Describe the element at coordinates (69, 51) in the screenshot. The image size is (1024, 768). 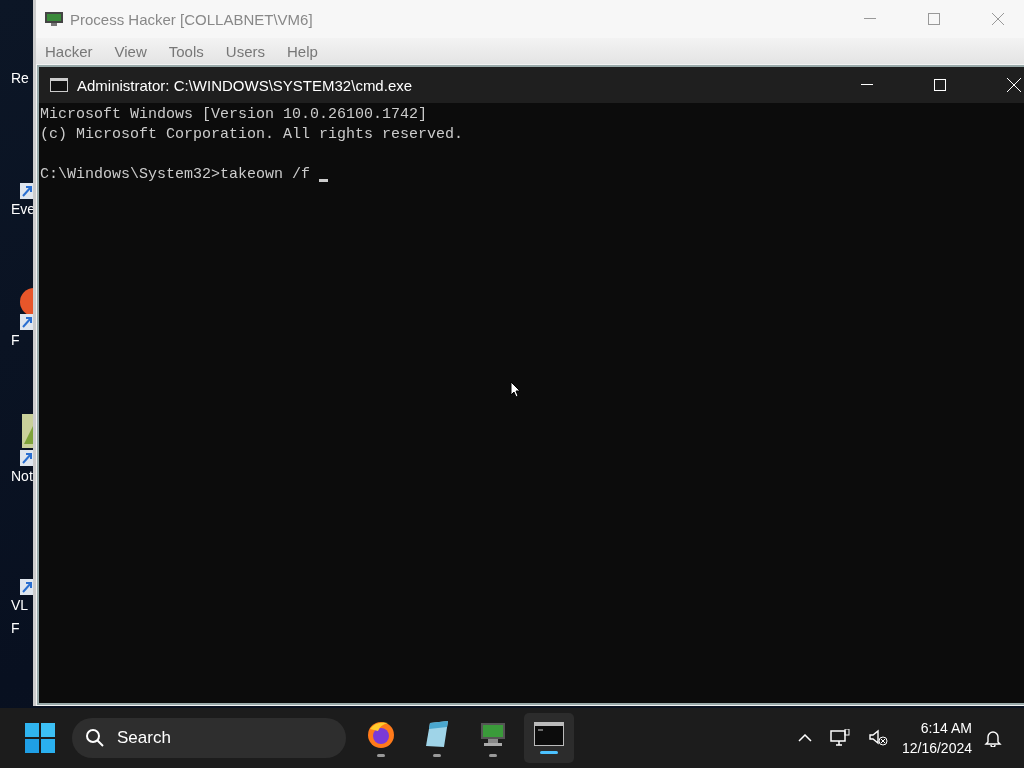
I see `menu-item: Hacker` at that location.